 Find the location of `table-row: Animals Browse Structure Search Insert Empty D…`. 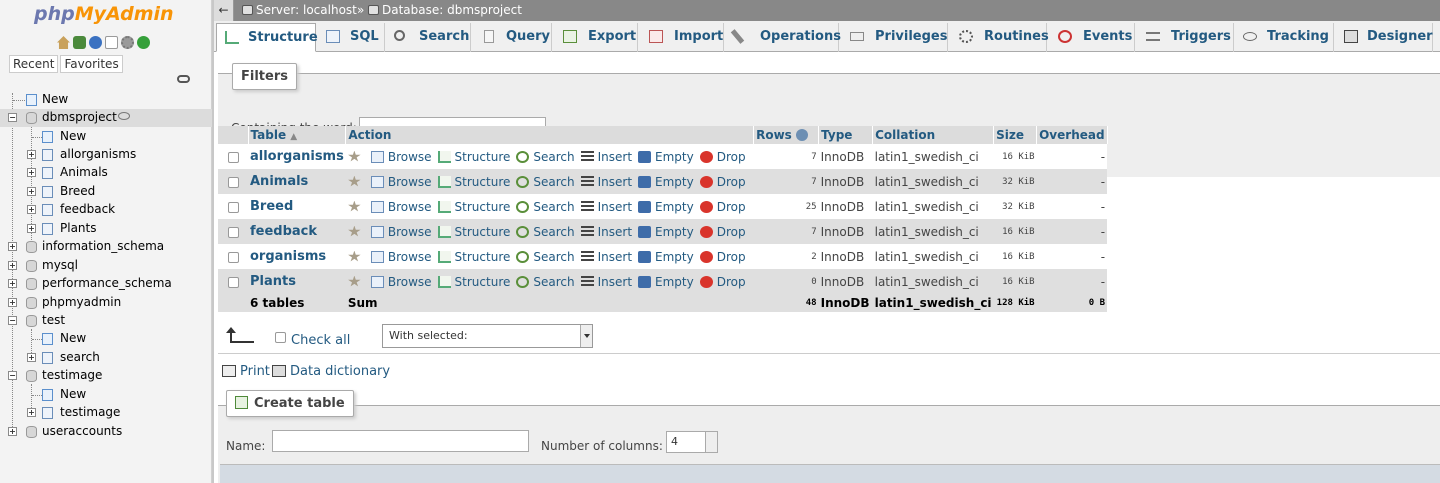

table-row: Animals Browse Structure Search Insert Empty D… is located at coordinates (663, 181).